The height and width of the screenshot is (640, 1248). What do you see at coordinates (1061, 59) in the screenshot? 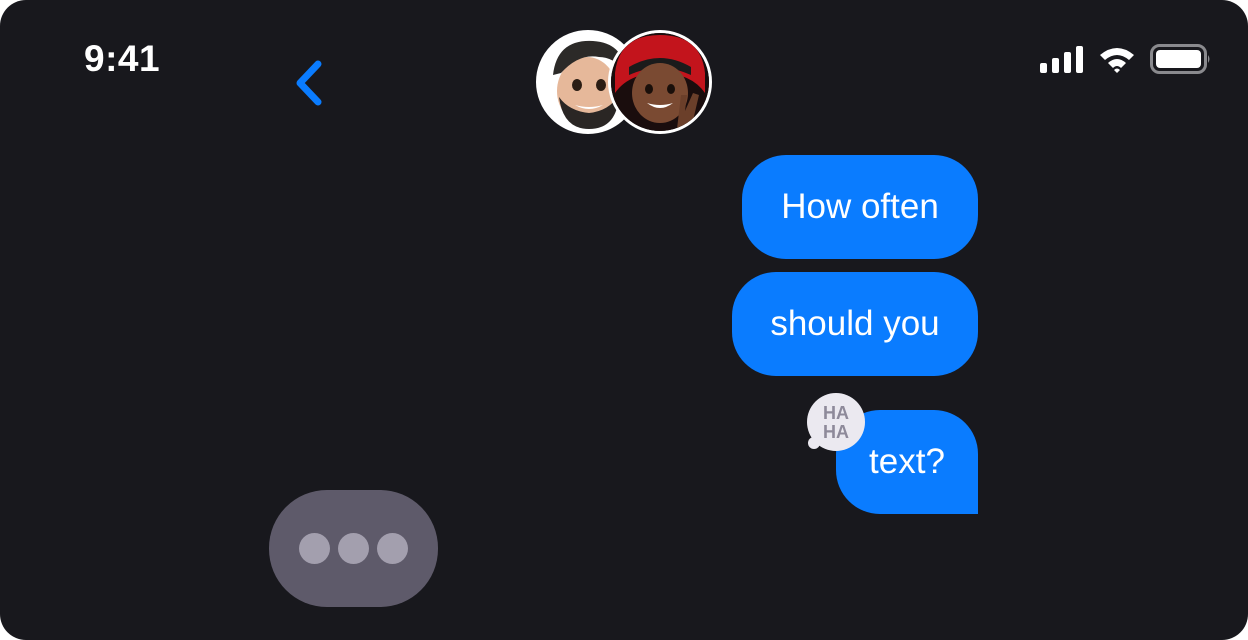
I see `cellular-signal-icon` at bounding box center [1061, 59].